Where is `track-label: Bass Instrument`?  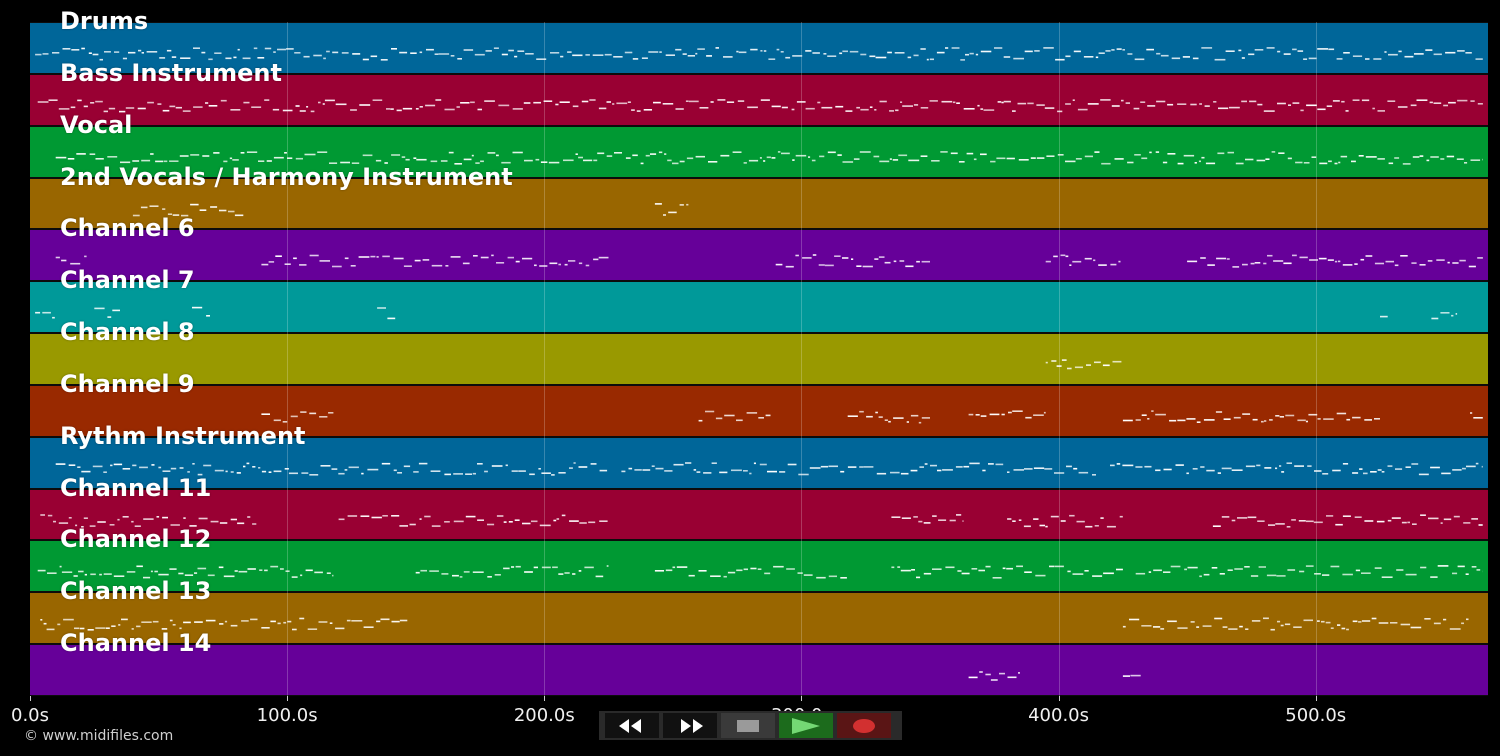 track-label: Bass Instrument is located at coordinates (171, 72).